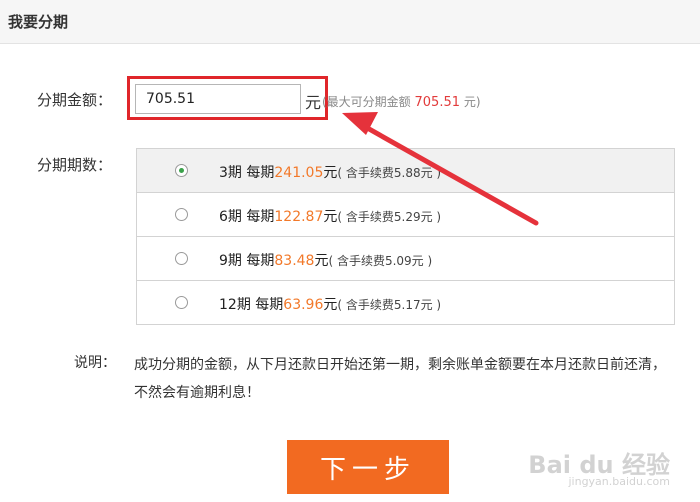 Image resolution: width=700 pixels, height=502 pixels. I want to click on installment-option-text: 9期 每期83.48元( 含手续费5.09元 ), so click(326, 261).